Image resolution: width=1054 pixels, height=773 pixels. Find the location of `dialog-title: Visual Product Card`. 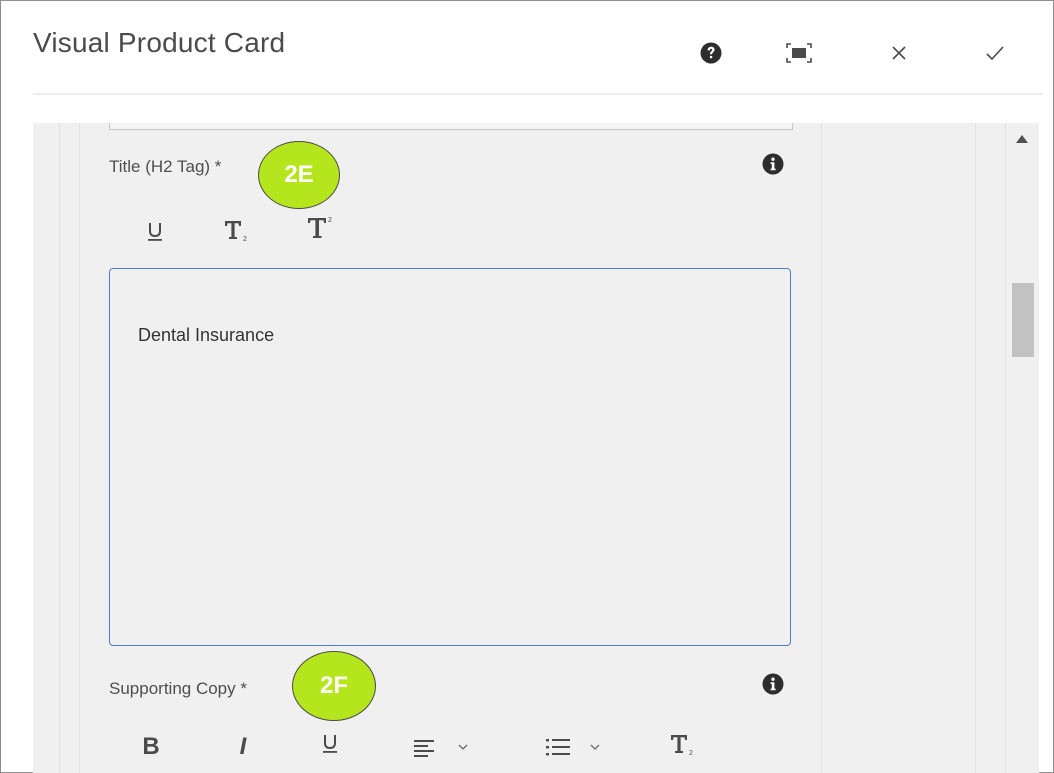

dialog-title: Visual Product Card is located at coordinates (159, 42).